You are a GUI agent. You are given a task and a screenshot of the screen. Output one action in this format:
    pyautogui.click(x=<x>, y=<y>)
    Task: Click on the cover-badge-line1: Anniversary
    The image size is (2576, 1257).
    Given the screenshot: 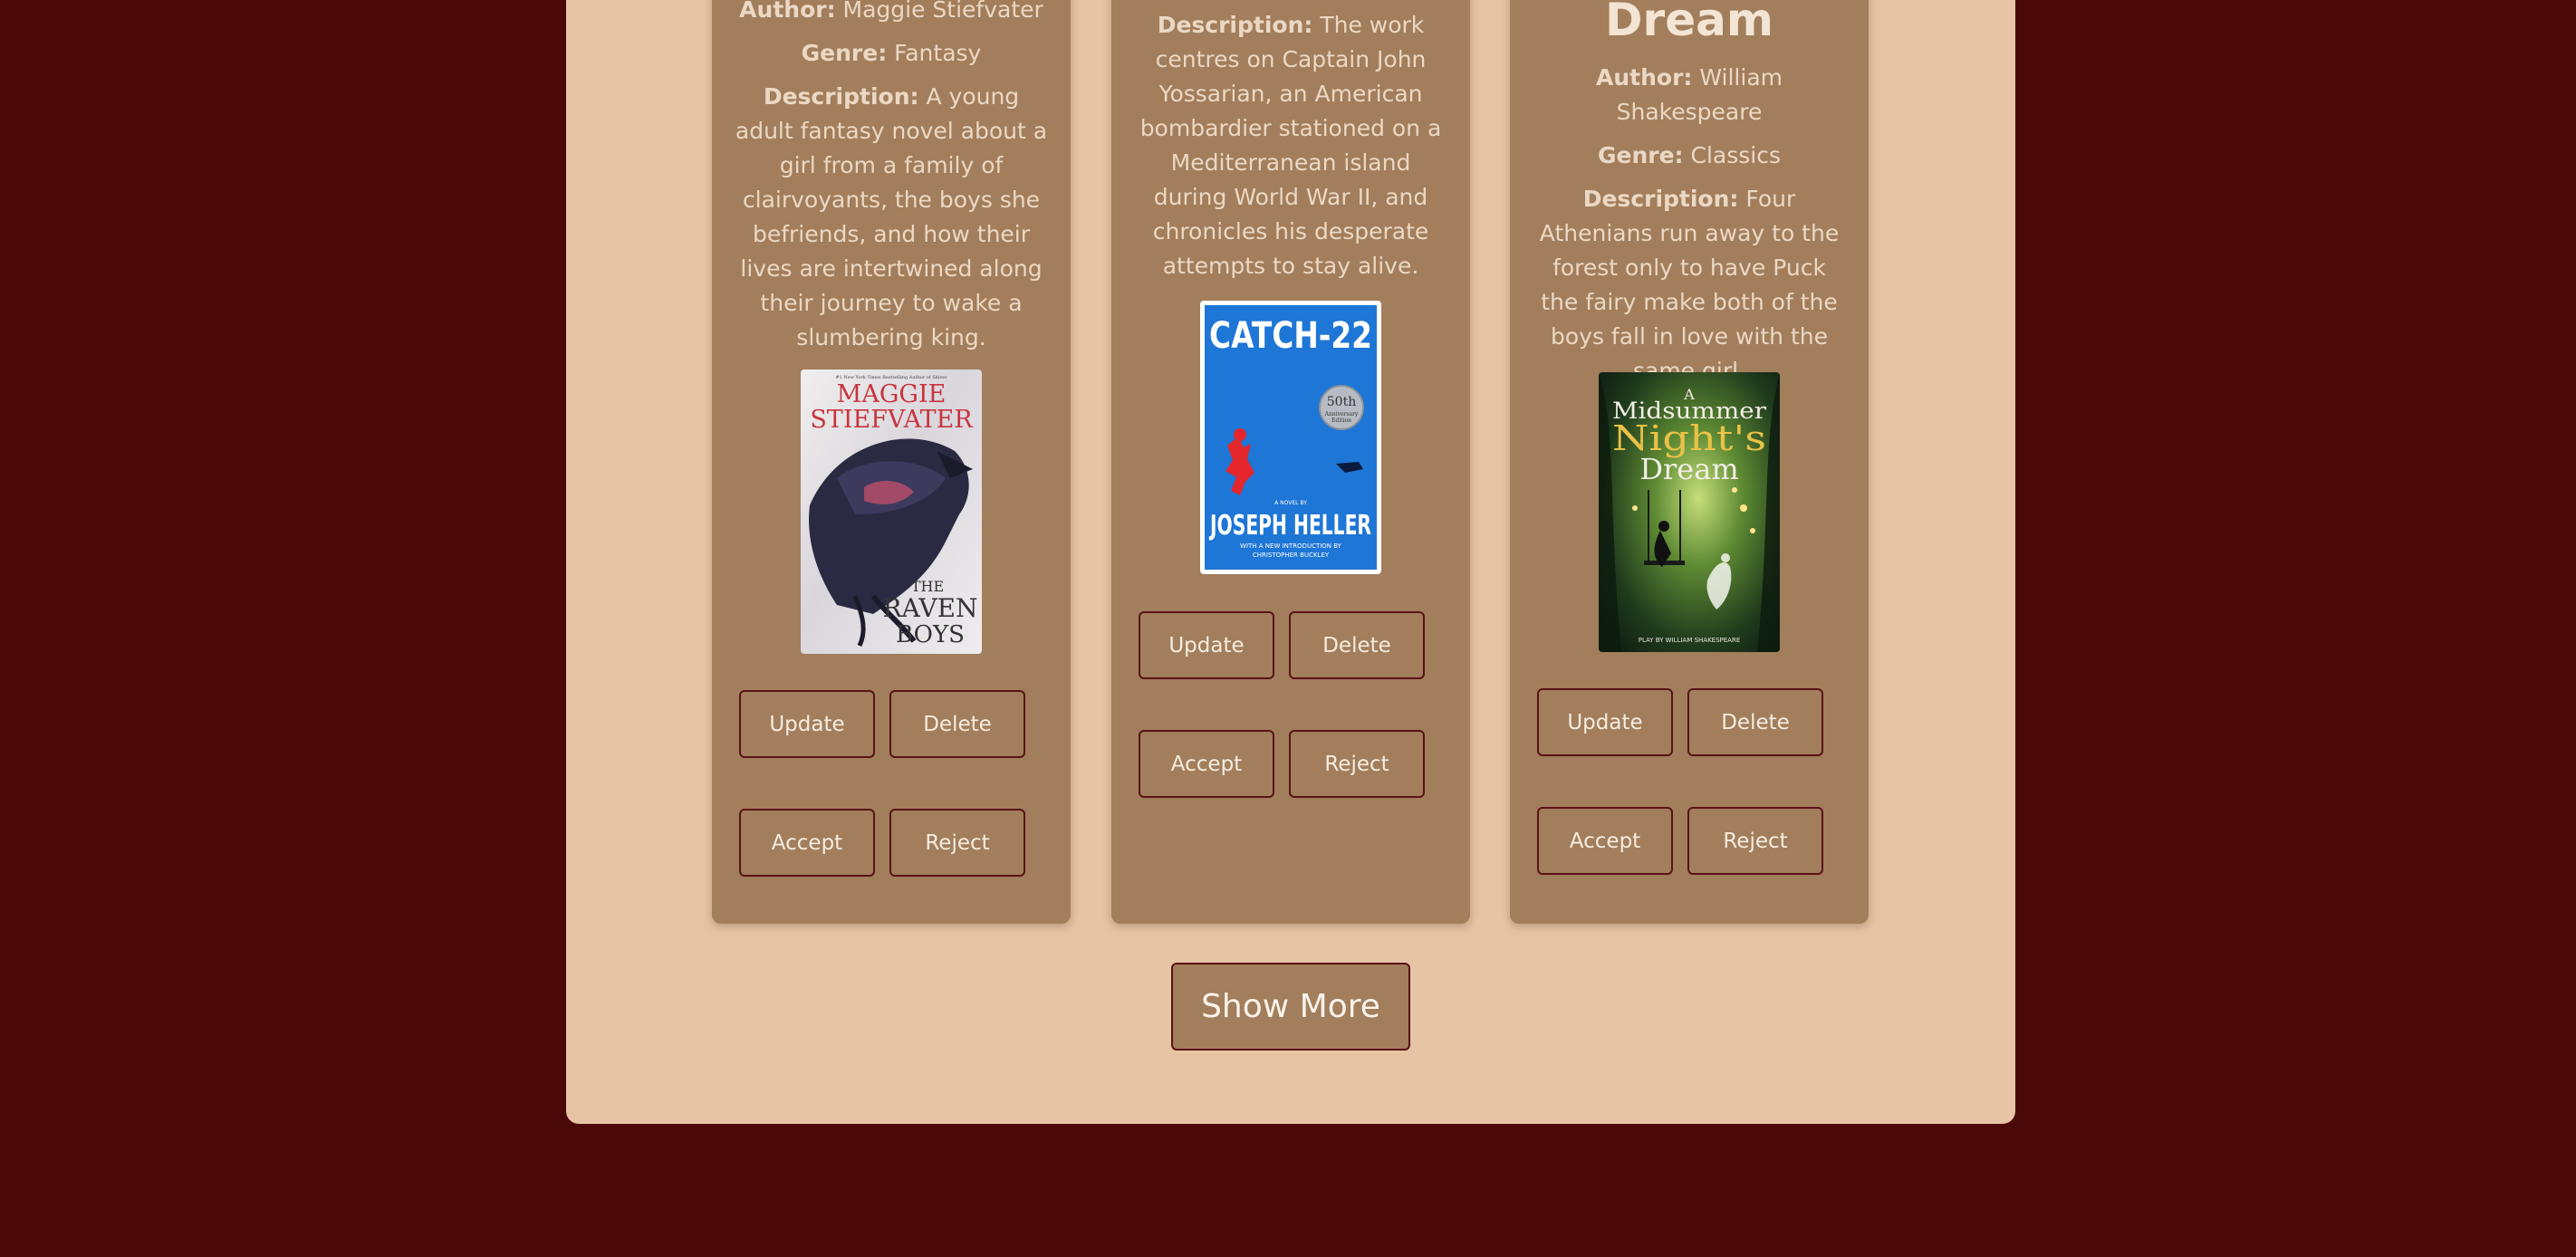 What is the action you would take?
    pyautogui.click(x=1341, y=414)
    